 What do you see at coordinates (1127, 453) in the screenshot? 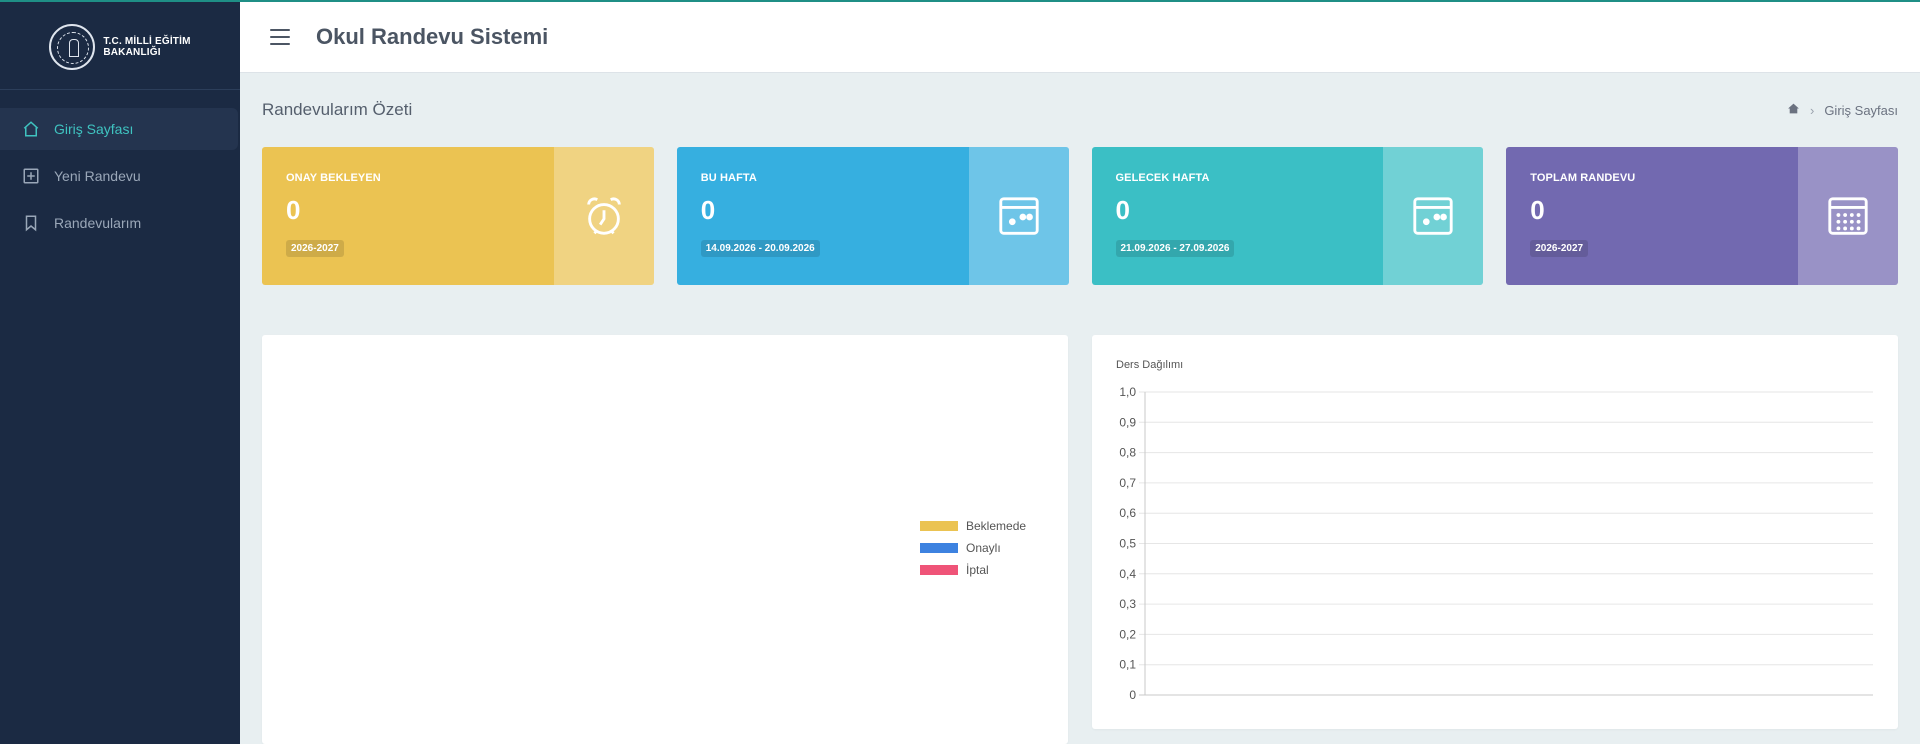
I see `y-tick-label: 0,8` at bounding box center [1127, 453].